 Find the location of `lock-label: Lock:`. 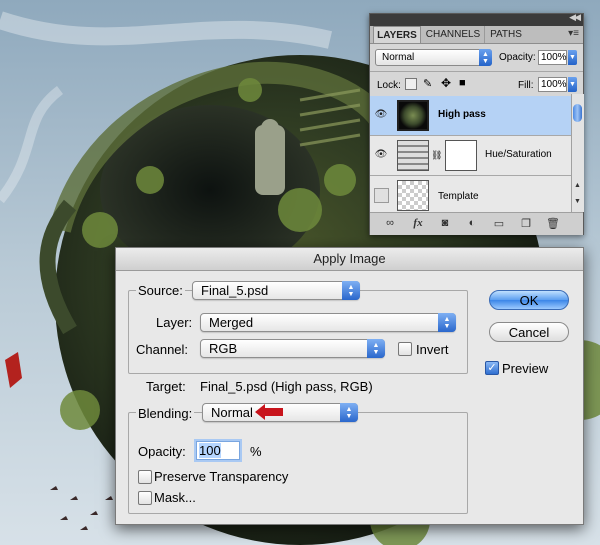

lock-label: Lock: is located at coordinates (389, 85).